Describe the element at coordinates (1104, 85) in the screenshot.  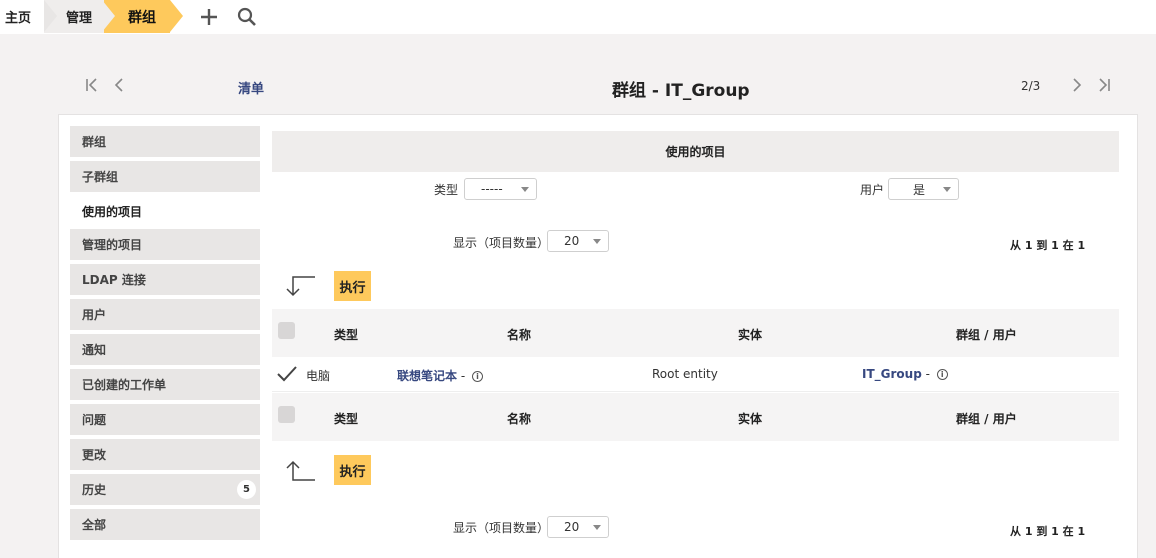
I see `last-page-icon` at that location.